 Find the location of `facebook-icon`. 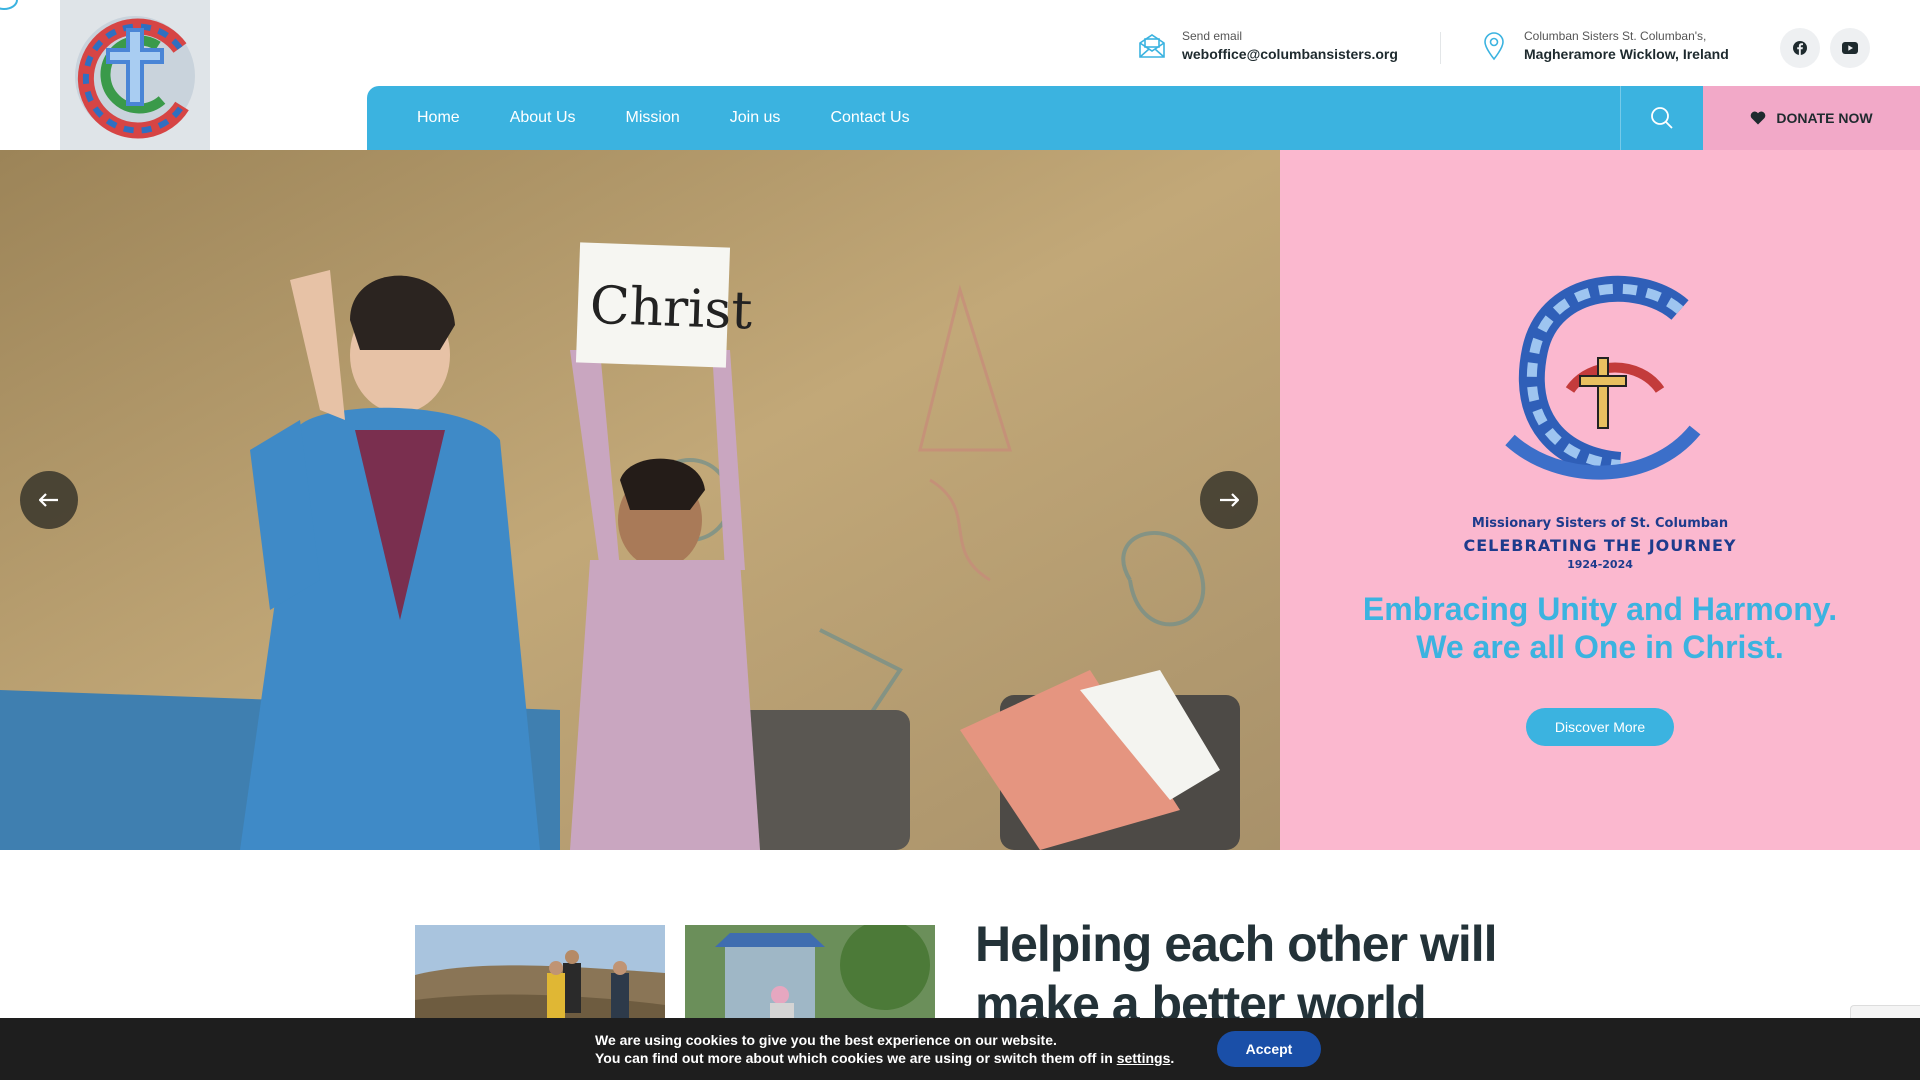

facebook-icon is located at coordinates (1800, 48).